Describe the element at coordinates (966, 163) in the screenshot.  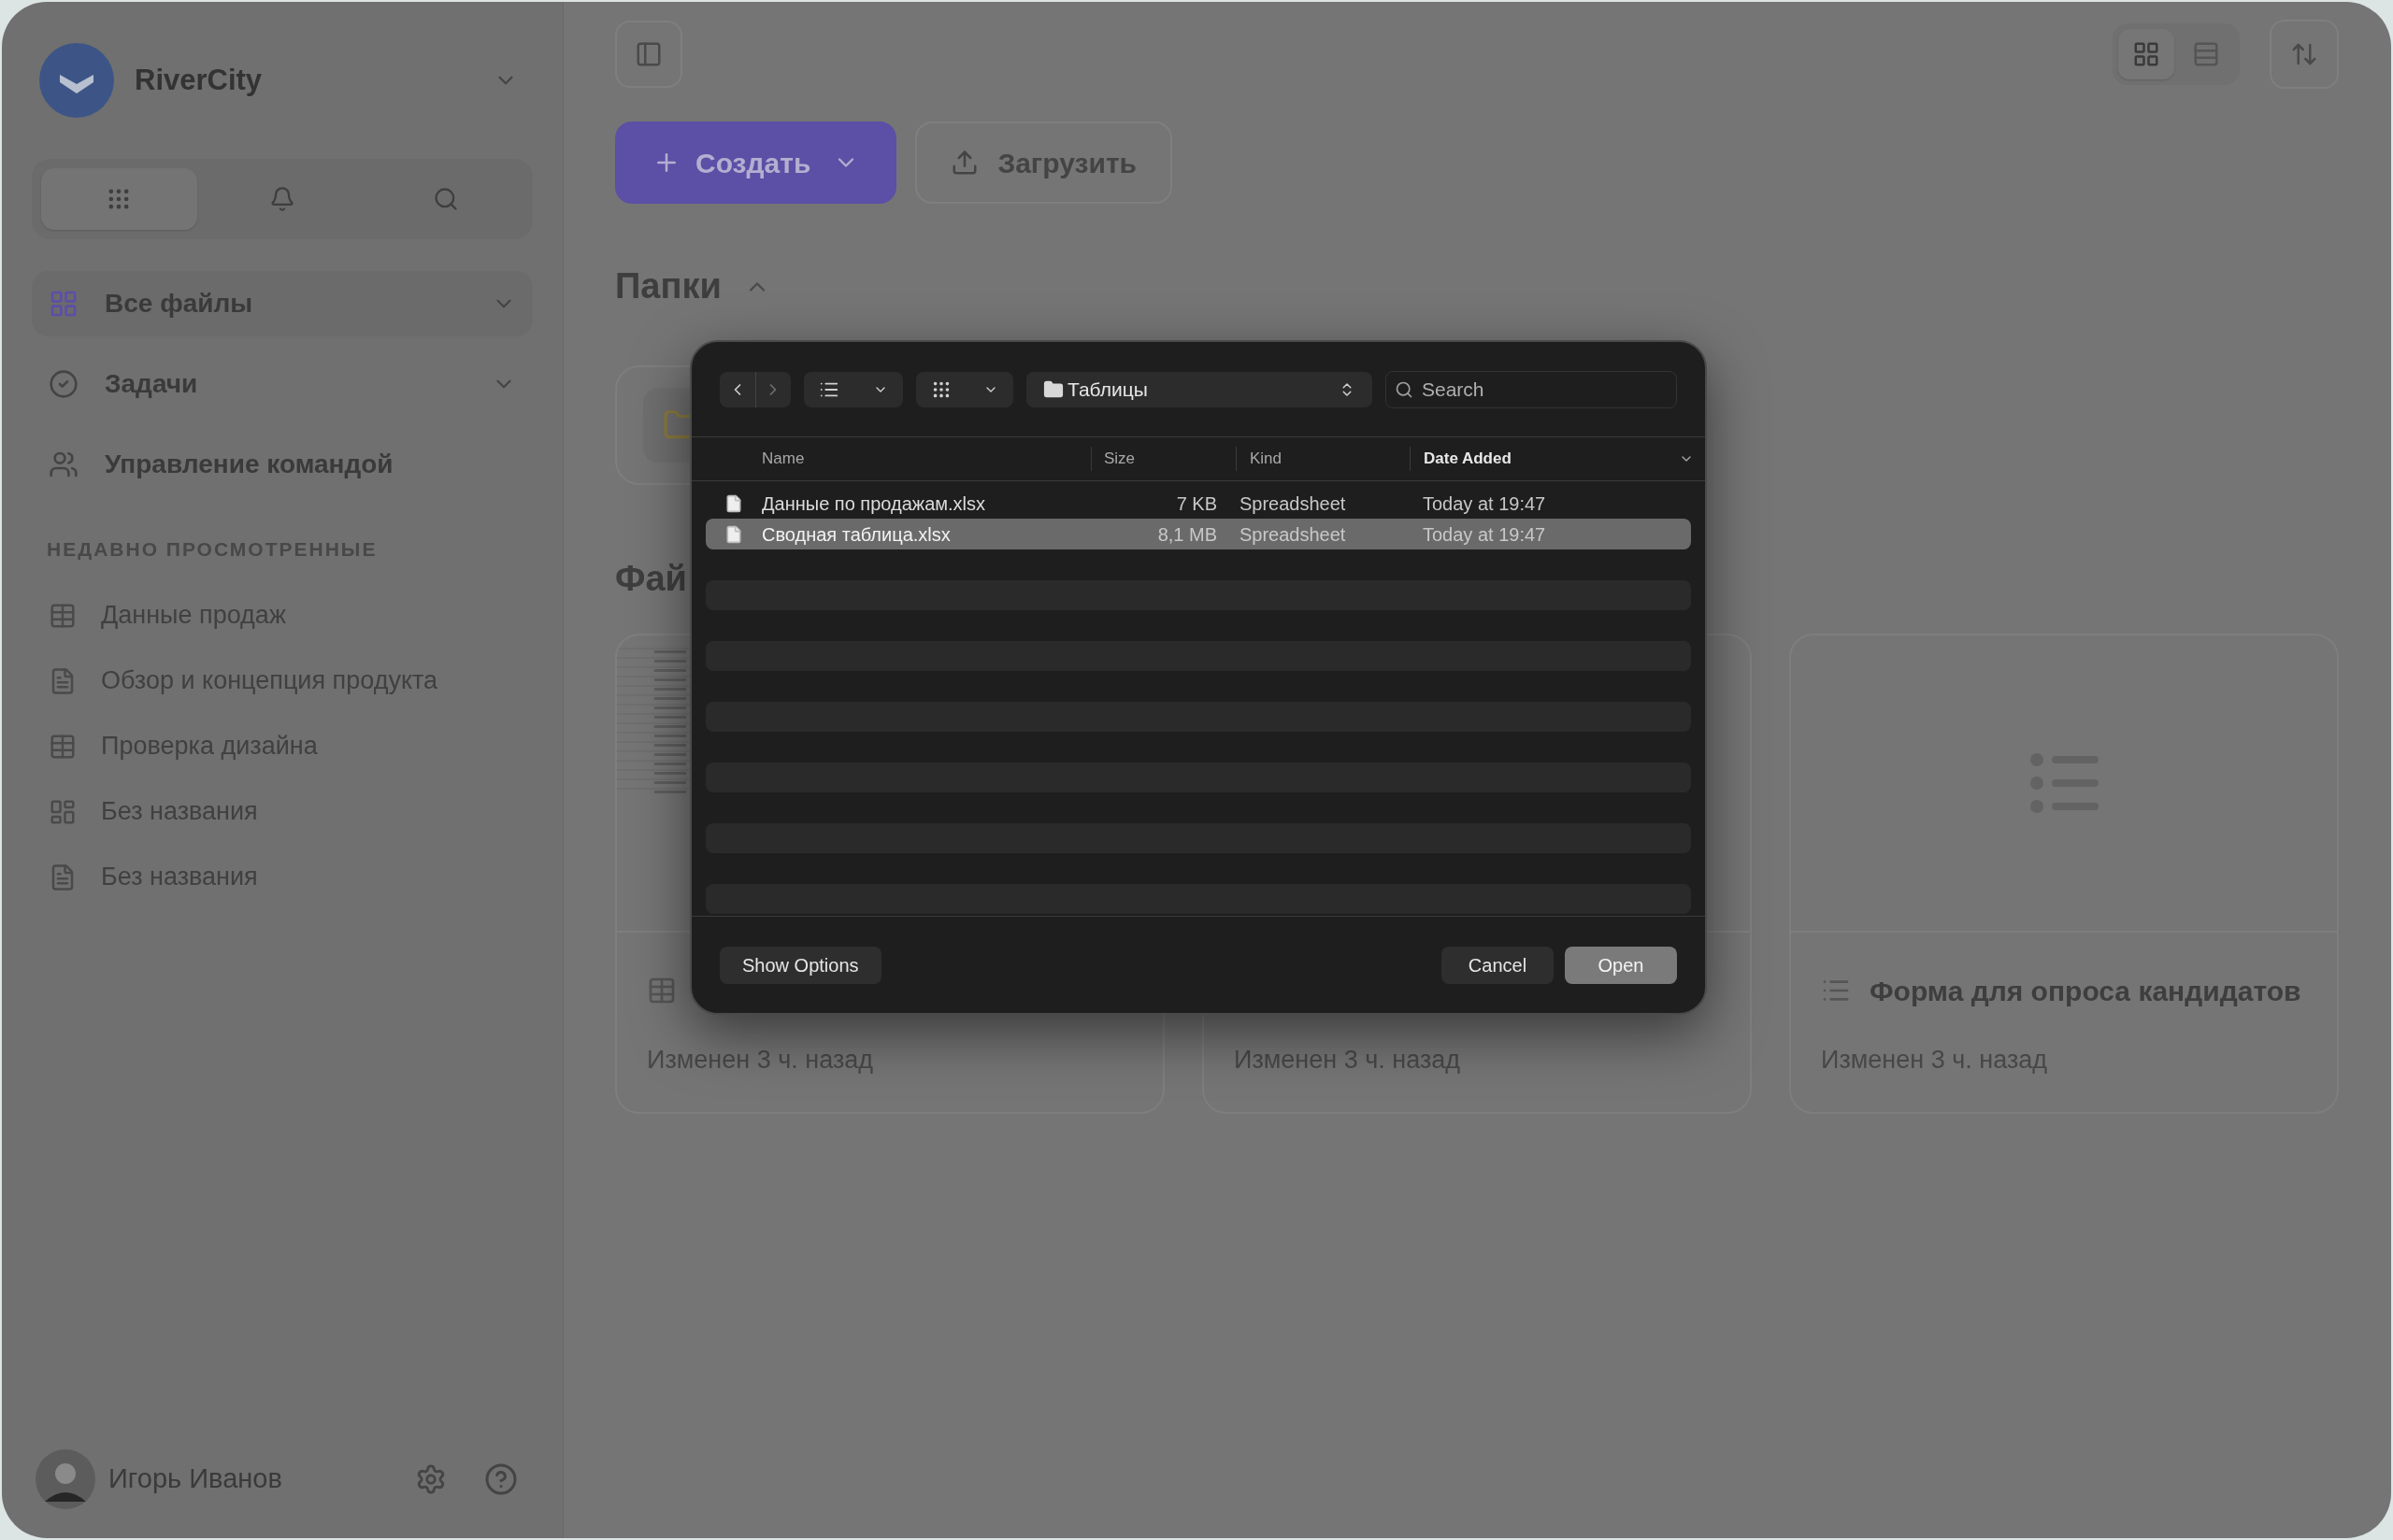
I see `upload-icon` at that location.